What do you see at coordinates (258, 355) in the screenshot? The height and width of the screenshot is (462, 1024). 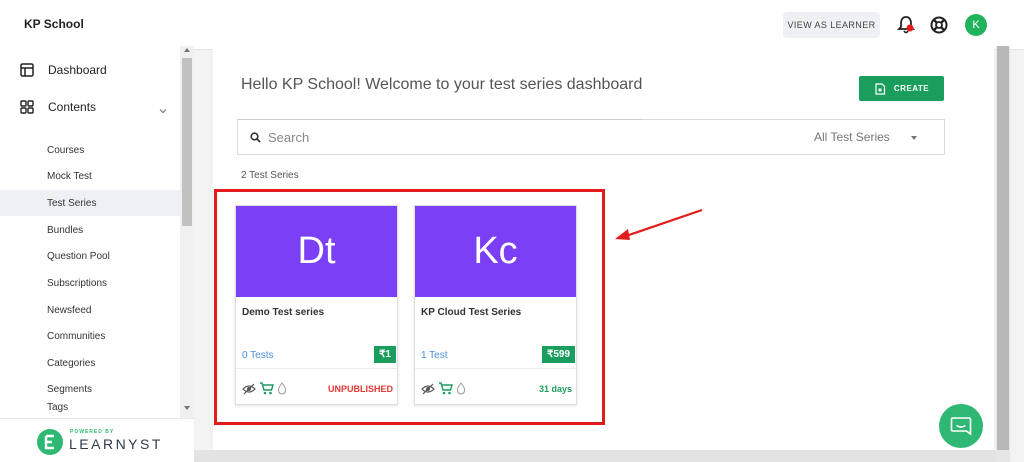 I see `card-test-count: 0 Tests` at bounding box center [258, 355].